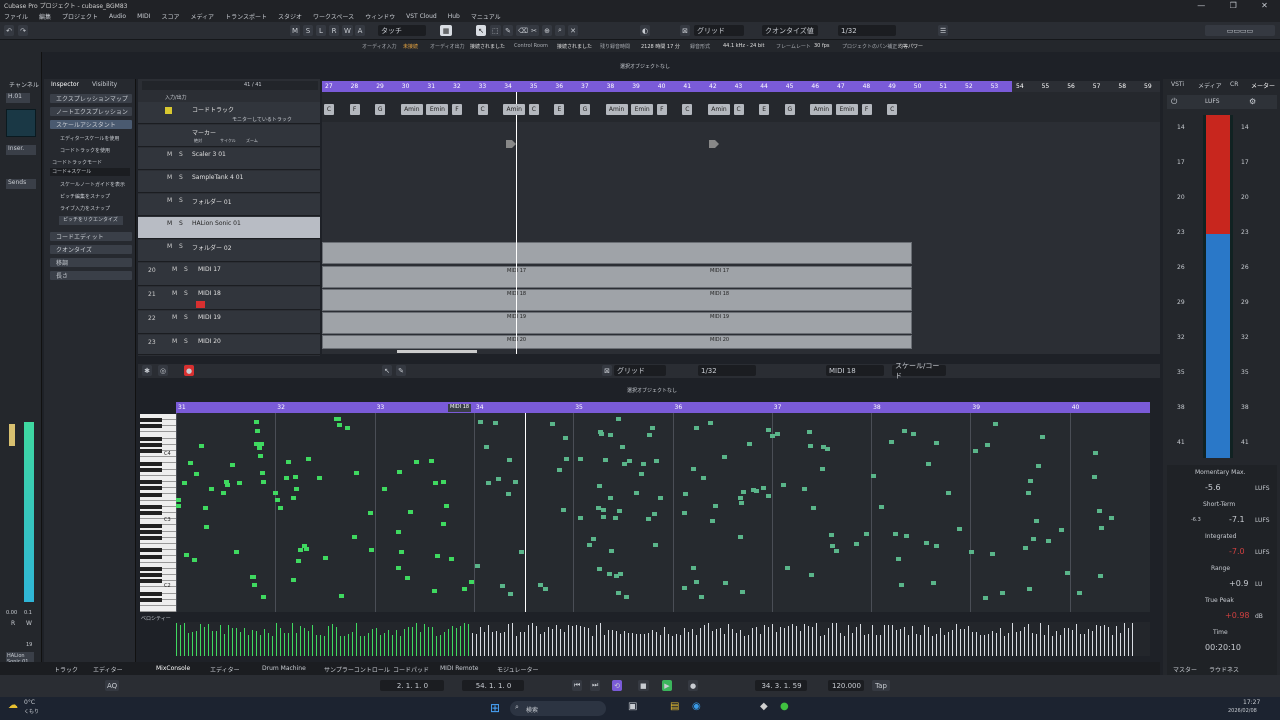  I want to click on solo-button: S, so click(186, 317).